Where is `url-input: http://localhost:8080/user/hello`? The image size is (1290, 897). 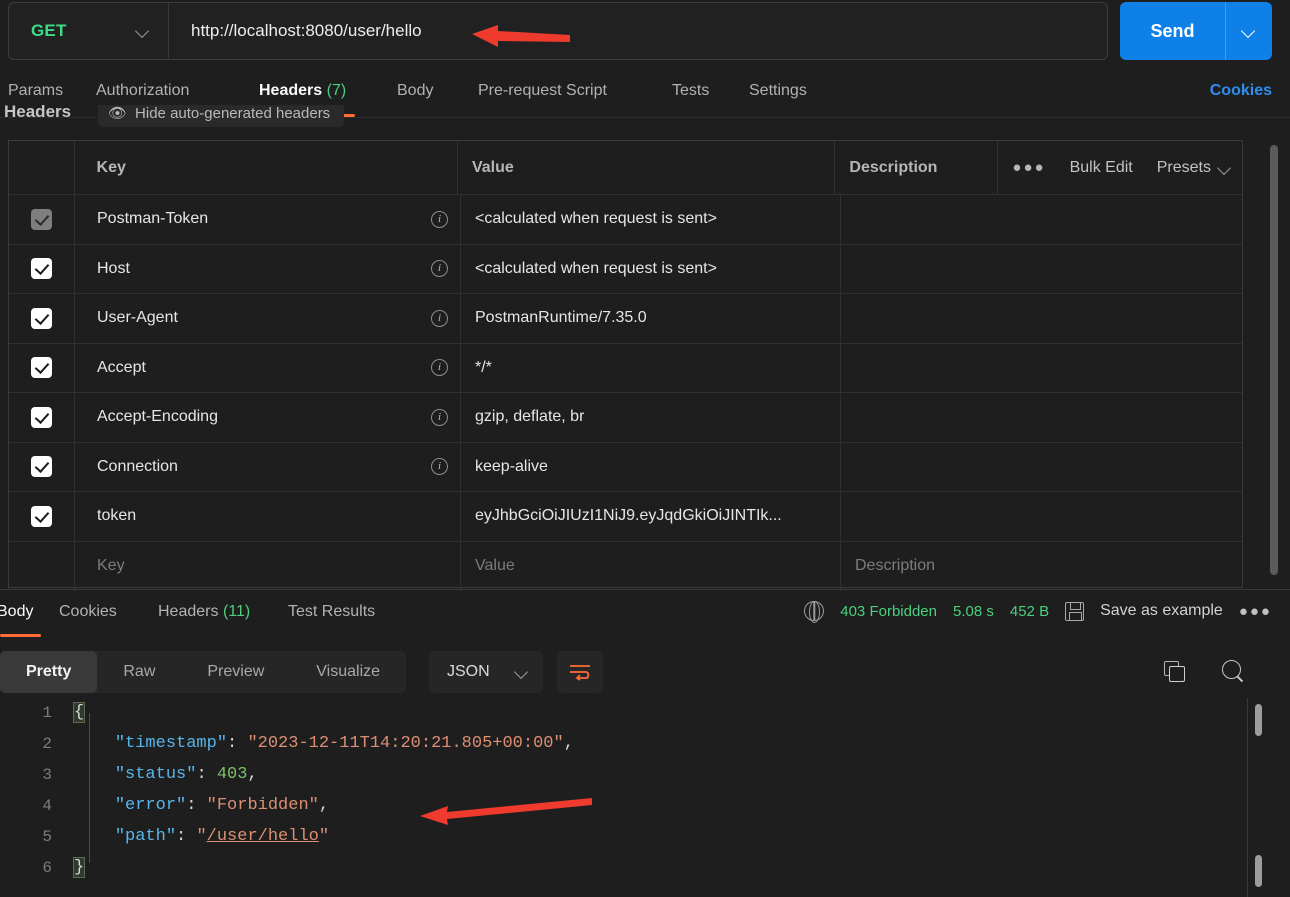
url-input: http://localhost:8080/user/hello is located at coordinates (295, 31).